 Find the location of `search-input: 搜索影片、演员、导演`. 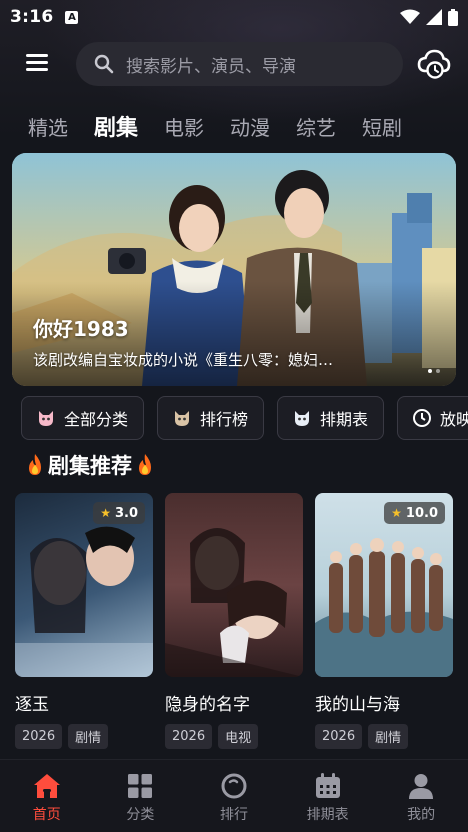

search-input: 搜索影片、演员、导演 is located at coordinates (239, 64).